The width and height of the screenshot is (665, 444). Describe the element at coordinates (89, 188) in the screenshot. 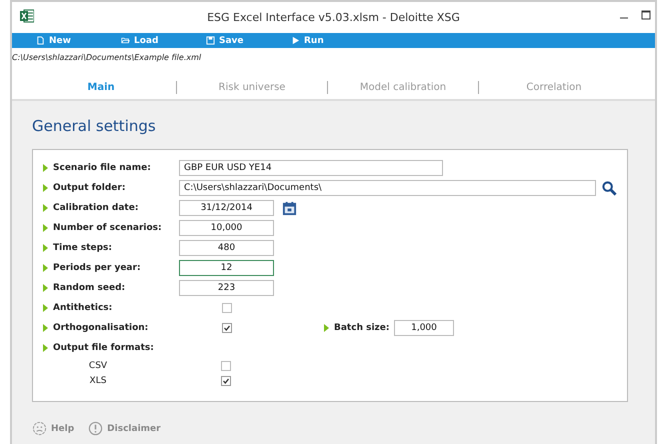

I see `field-label: Output folder:` at that location.